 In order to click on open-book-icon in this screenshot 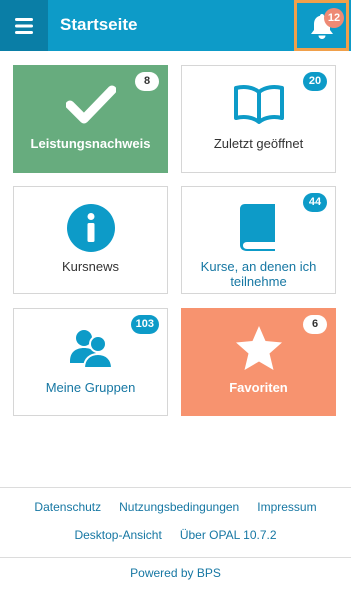, I will do `click(258, 104)`.